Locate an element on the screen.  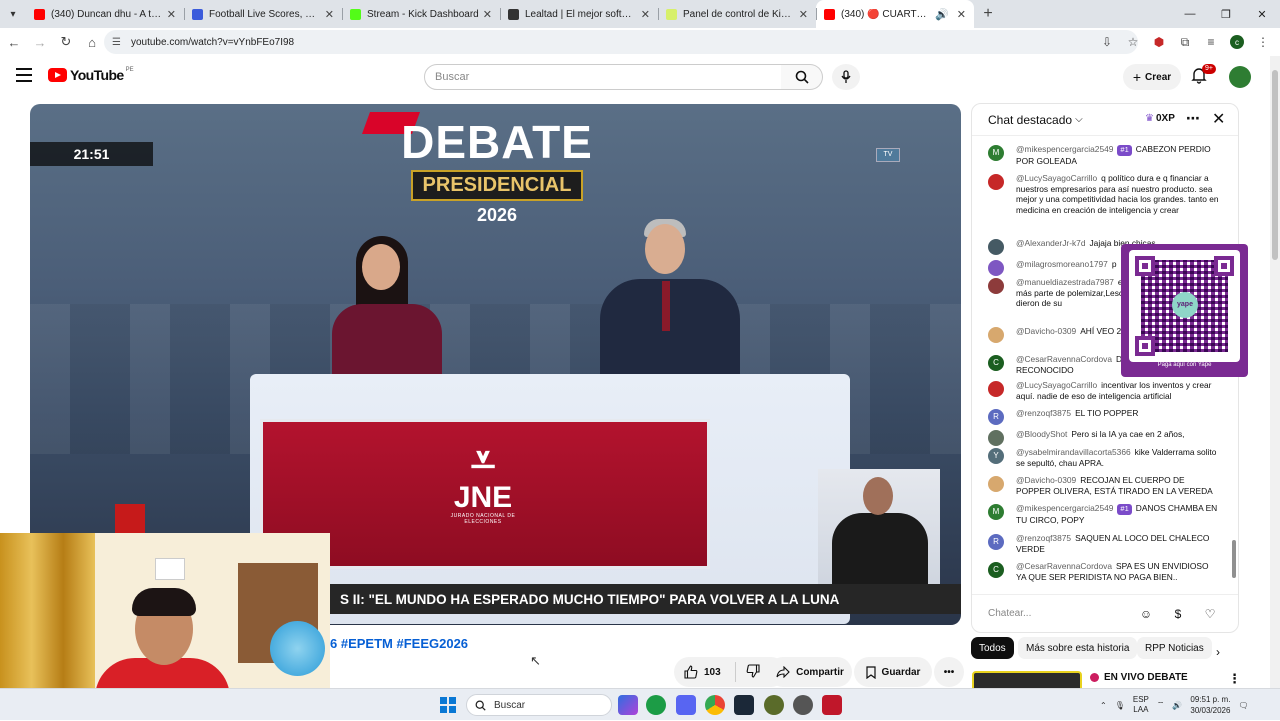
forward-icon: → is located at coordinates (40, 42).